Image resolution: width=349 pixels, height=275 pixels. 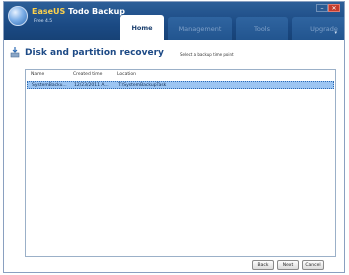 I want to click on product-name: Todo Backup, so click(x=96, y=11).